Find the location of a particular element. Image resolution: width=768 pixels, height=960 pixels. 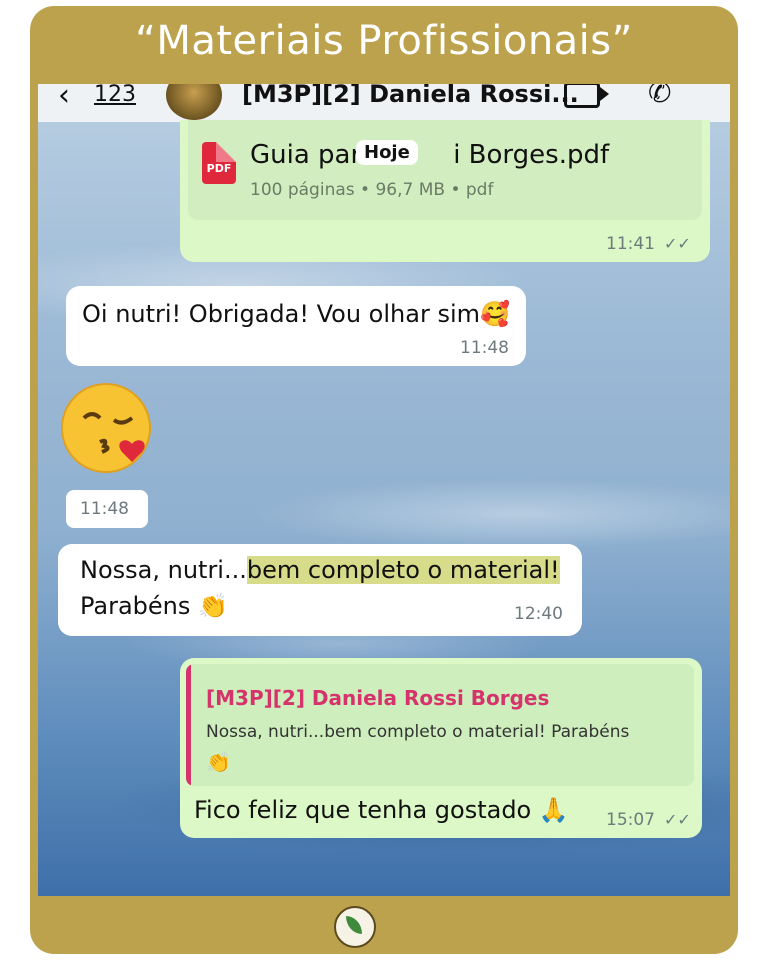

leaf-icon is located at coordinates (354, 925).